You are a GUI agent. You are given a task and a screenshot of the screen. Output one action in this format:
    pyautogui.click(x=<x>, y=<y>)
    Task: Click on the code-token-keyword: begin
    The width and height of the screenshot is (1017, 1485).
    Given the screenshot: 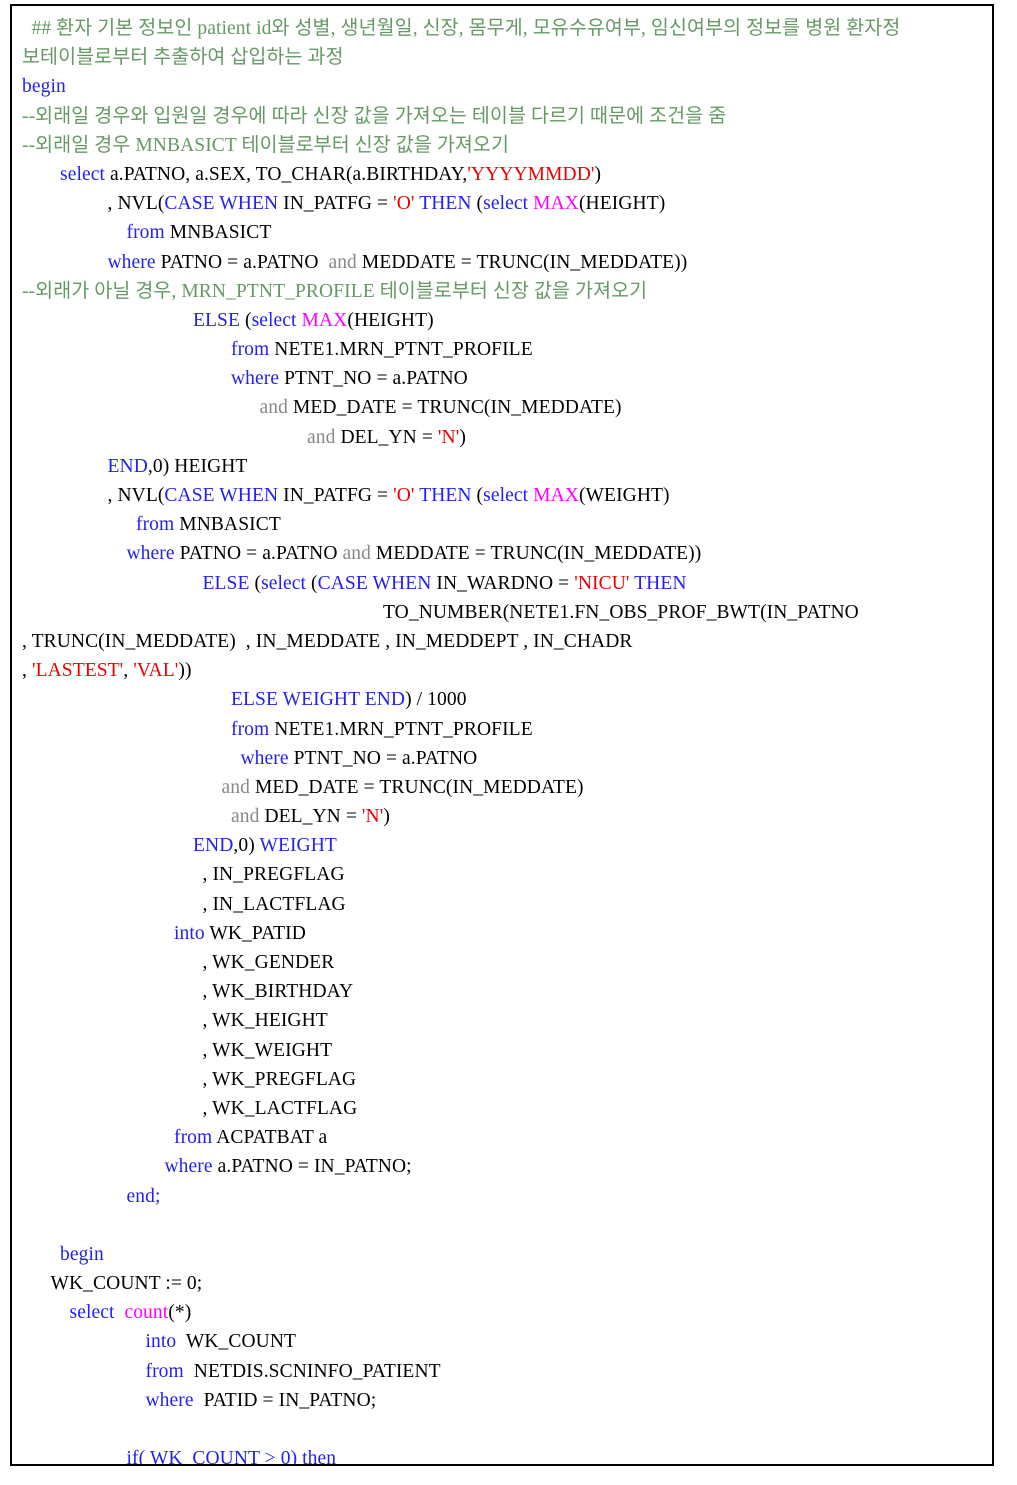 What is the action you would take?
    pyautogui.click(x=82, y=1254)
    